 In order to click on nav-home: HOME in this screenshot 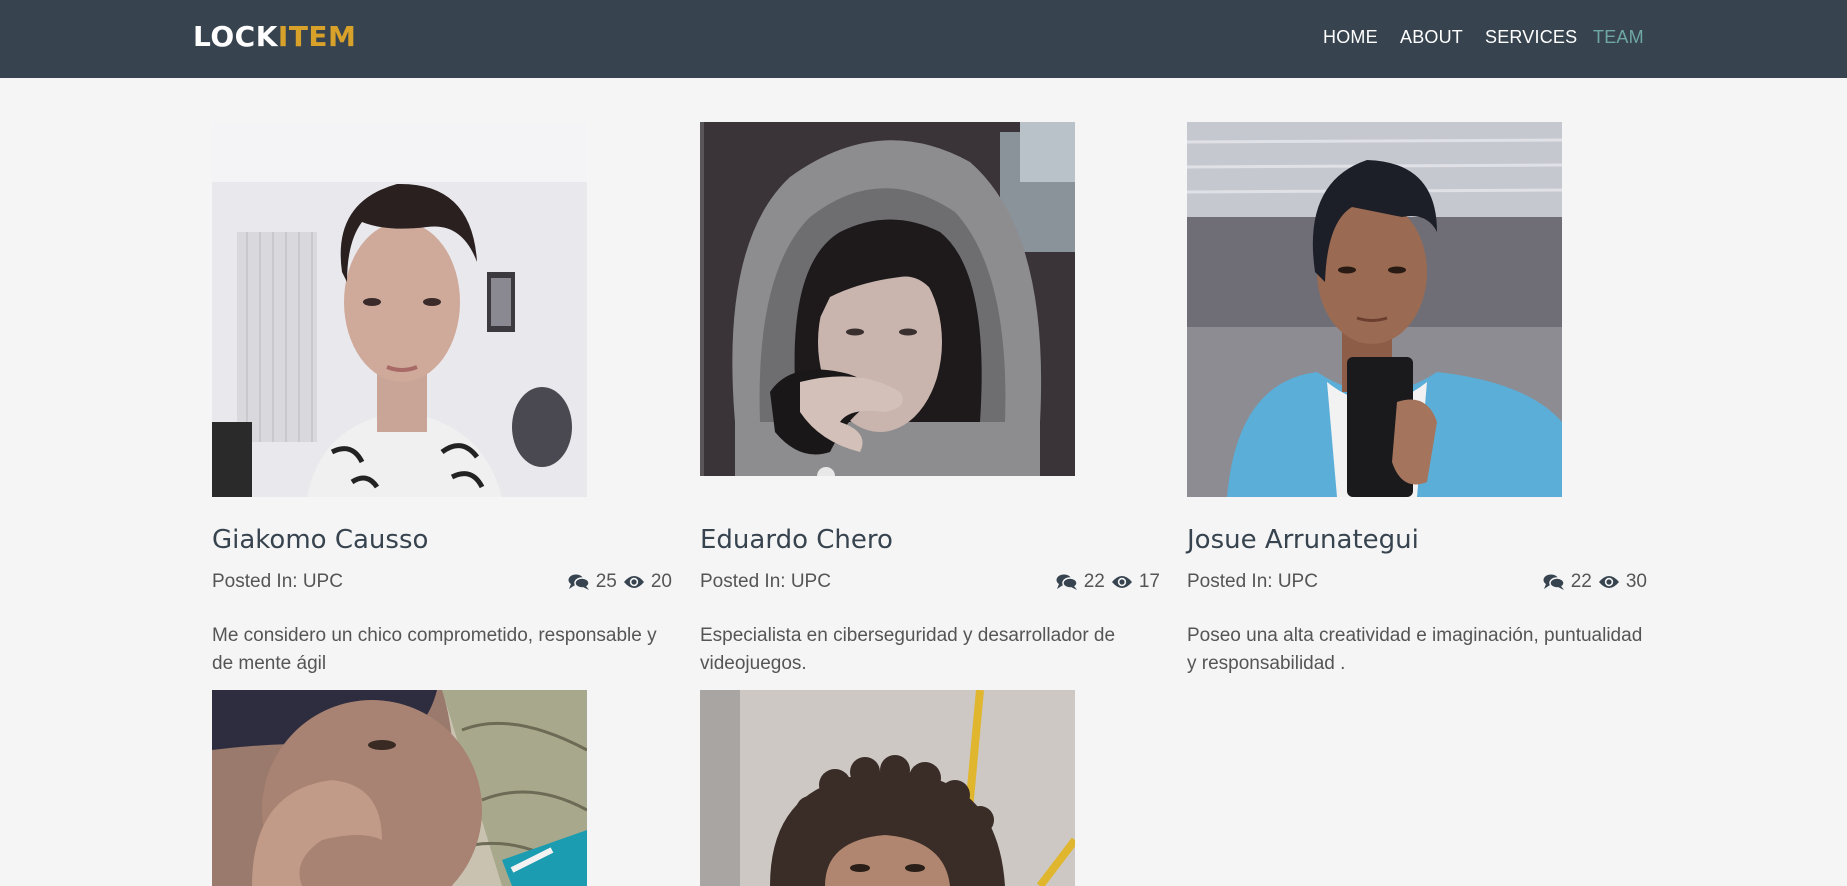, I will do `click(1350, 39)`.